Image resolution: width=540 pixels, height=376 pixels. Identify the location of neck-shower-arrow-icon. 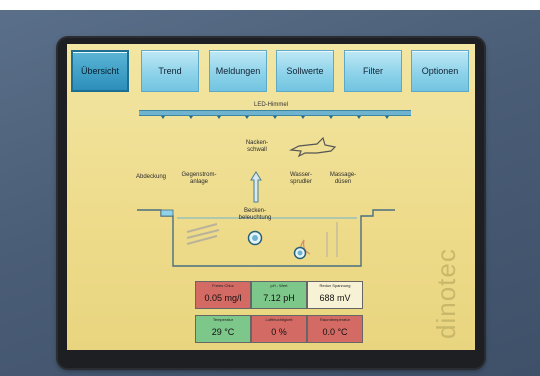
(256, 187).